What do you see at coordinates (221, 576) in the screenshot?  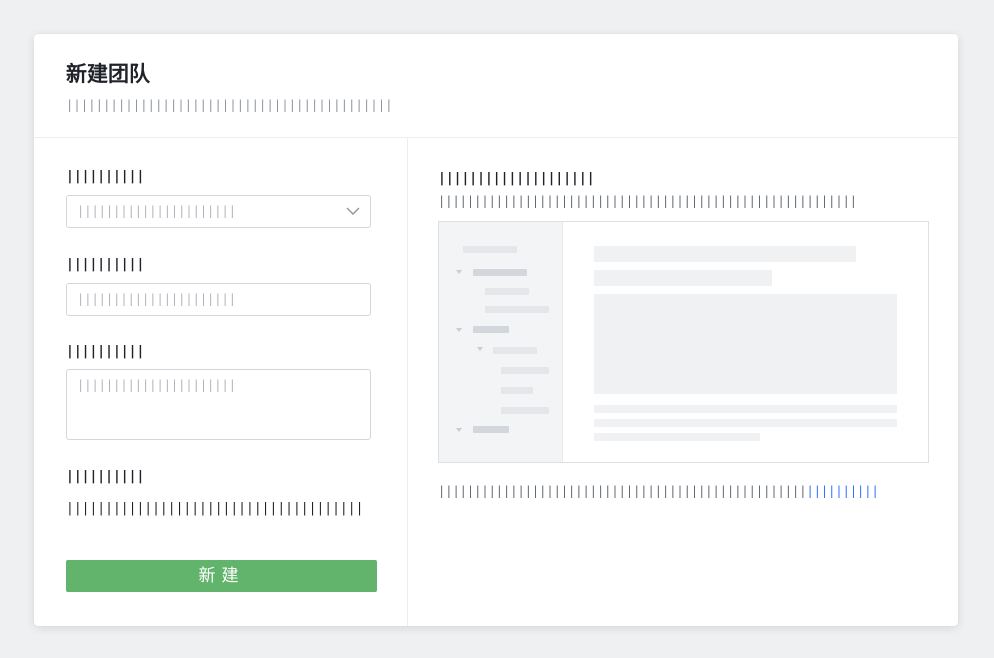 I see `create-button: 新建` at bounding box center [221, 576].